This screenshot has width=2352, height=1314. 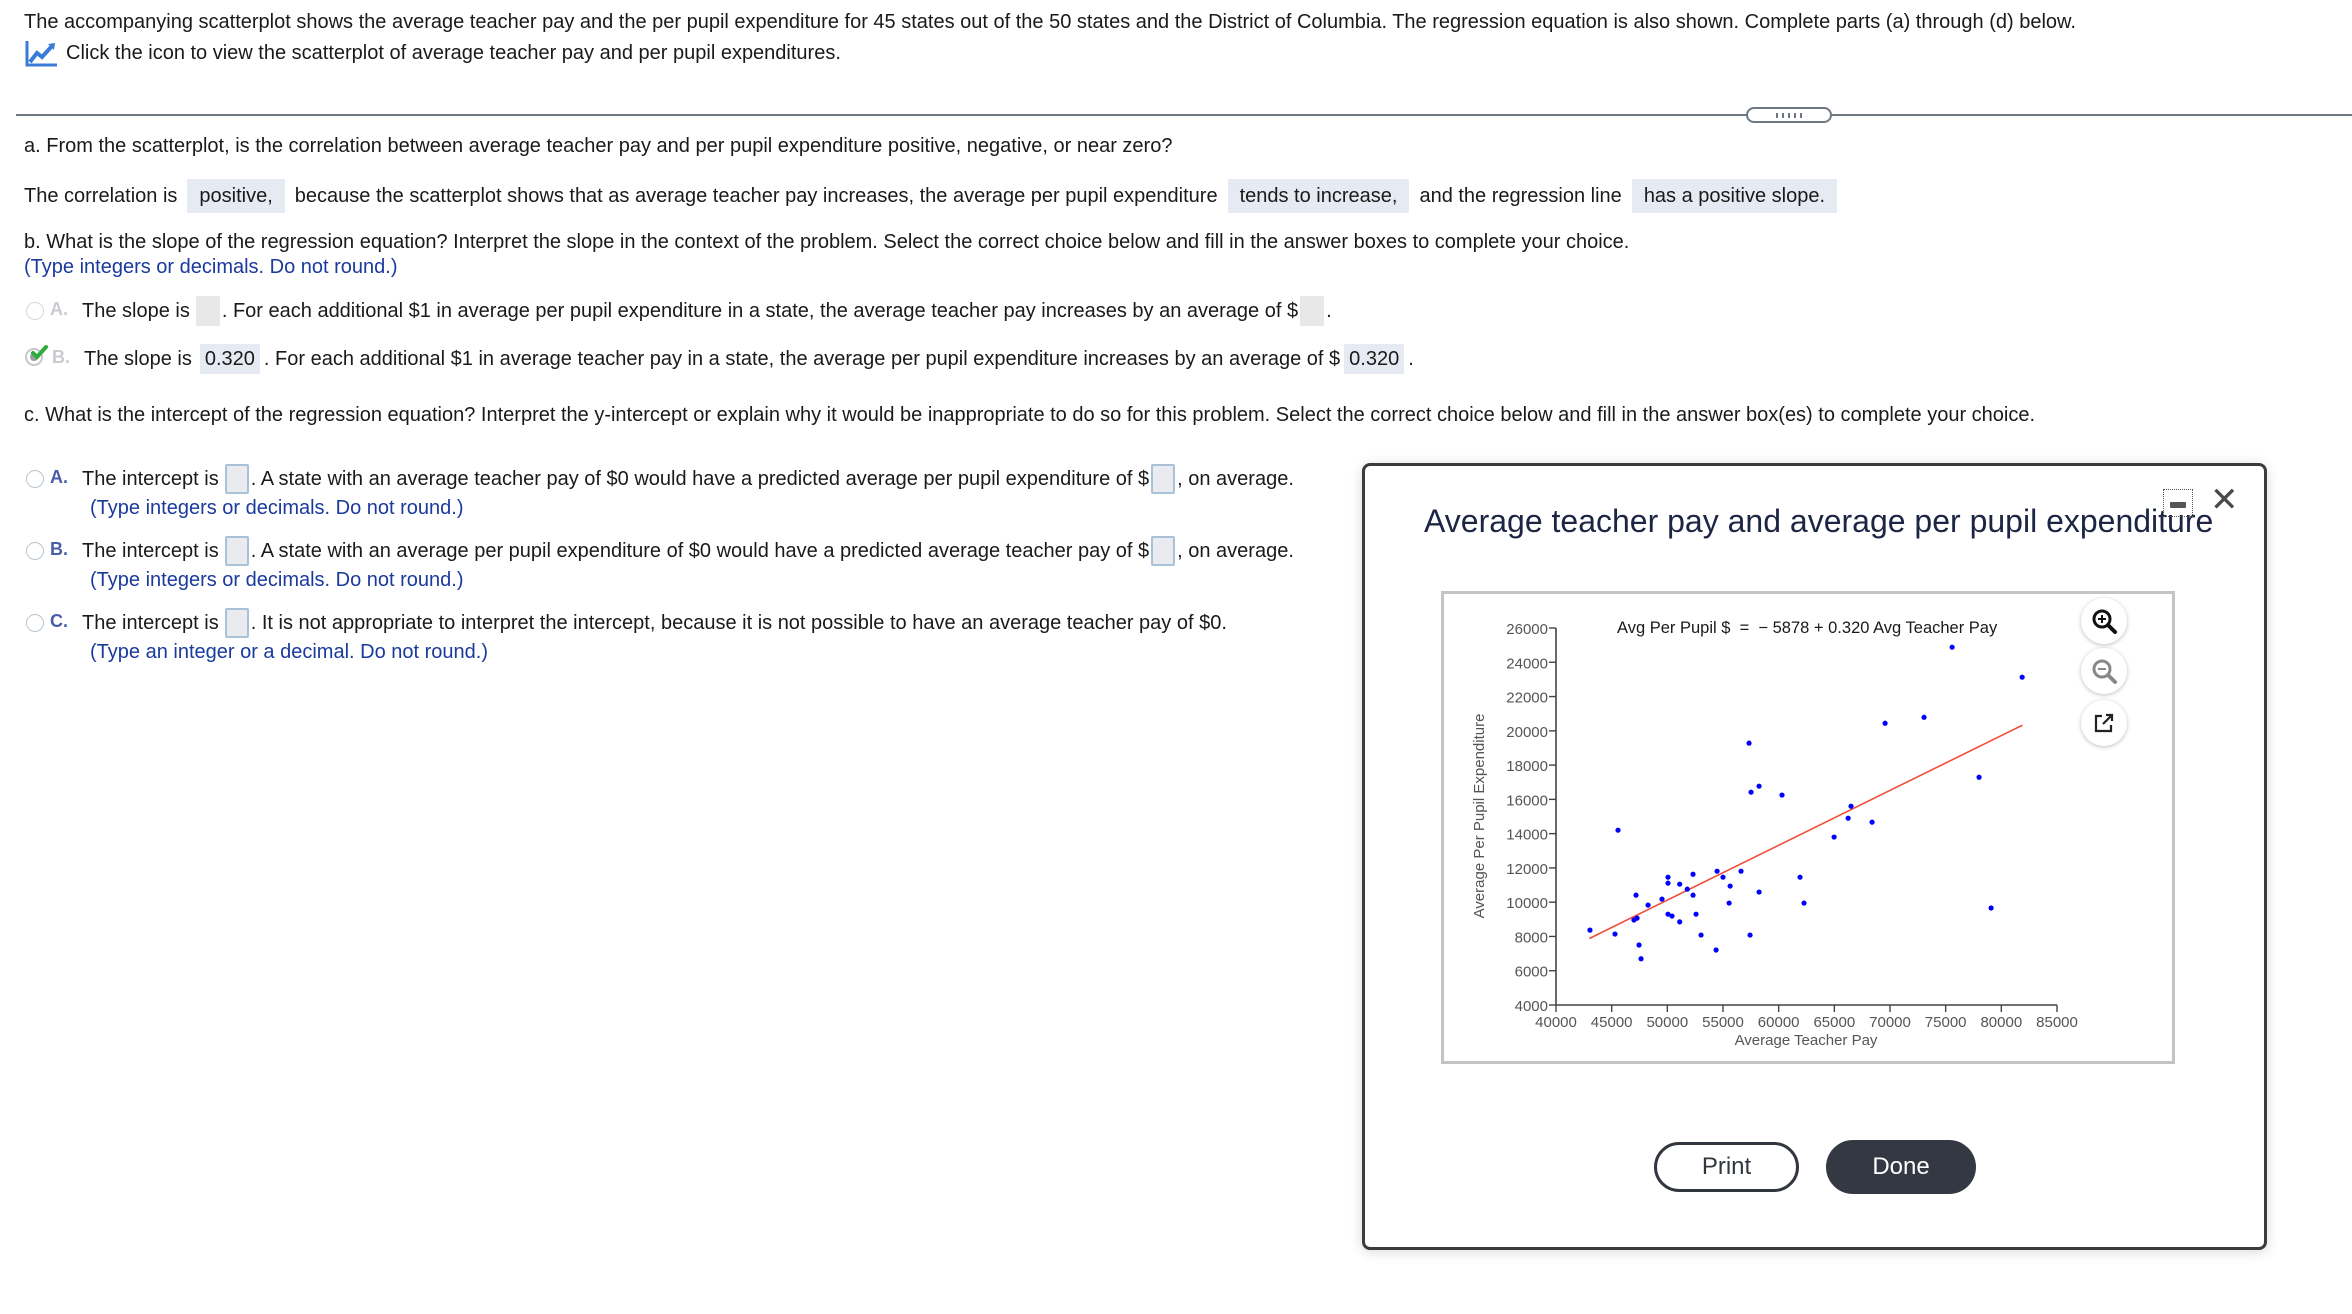 What do you see at coordinates (136, 311) in the screenshot?
I see `option-text: The slope is` at bounding box center [136, 311].